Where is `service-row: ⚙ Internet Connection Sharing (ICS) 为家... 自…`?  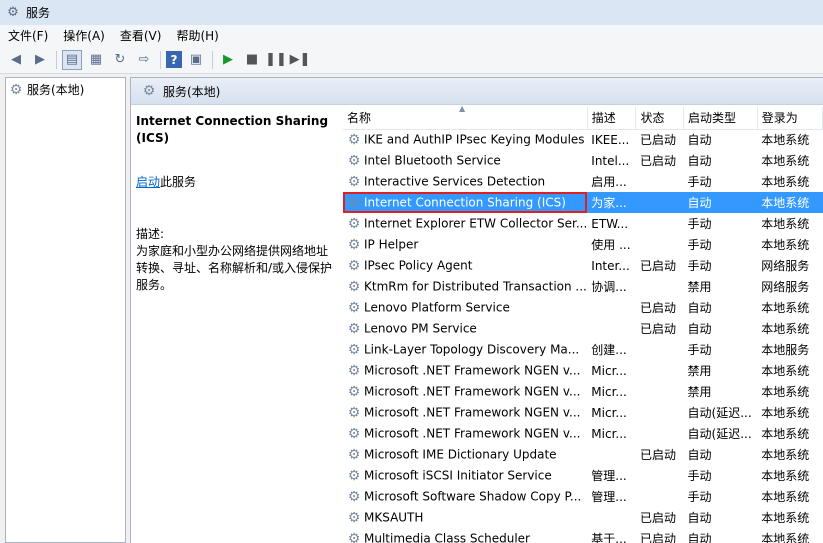 service-row: ⚙ Internet Connection Sharing (ICS) 为家... 自… is located at coordinates (583, 202).